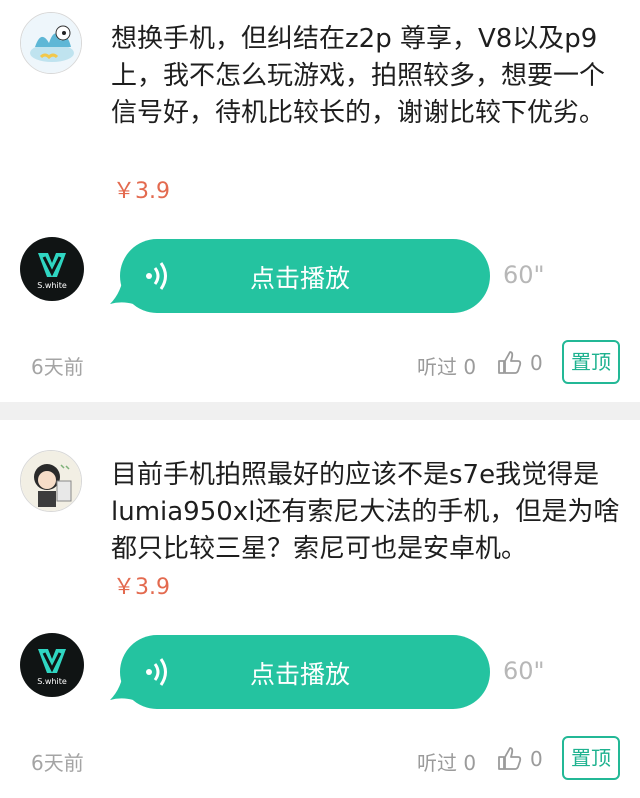 The width and height of the screenshot is (640, 798). I want to click on section-divider, so click(320, 411).